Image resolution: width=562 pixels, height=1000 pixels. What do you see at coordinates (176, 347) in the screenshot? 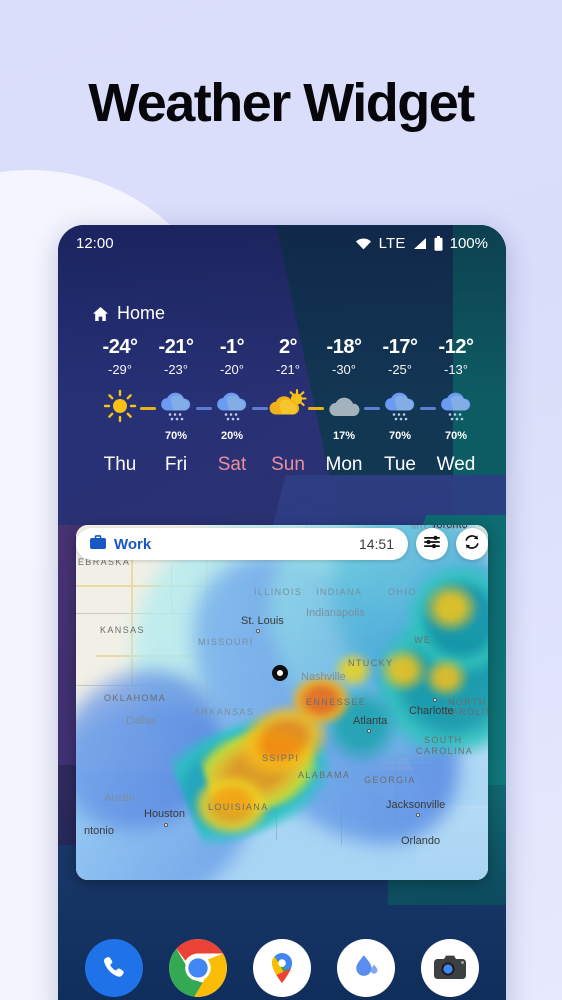
I see `forecast-high: -21°` at bounding box center [176, 347].